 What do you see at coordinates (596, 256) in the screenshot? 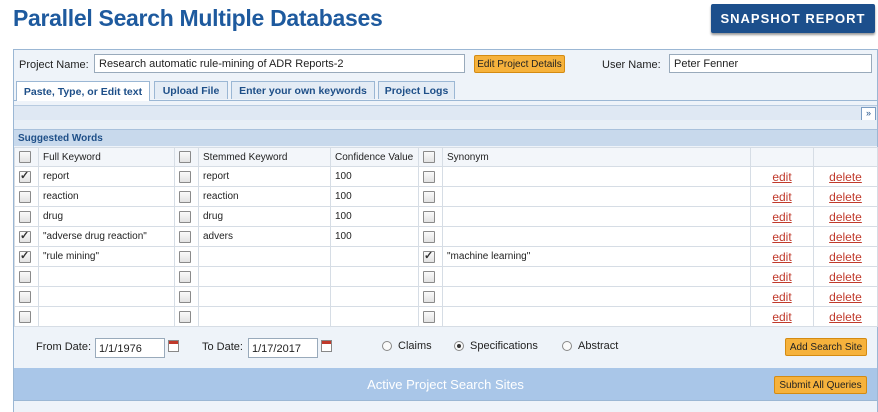
I see `synonym-cell: "machine learning"` at bounding box center [596, 256].